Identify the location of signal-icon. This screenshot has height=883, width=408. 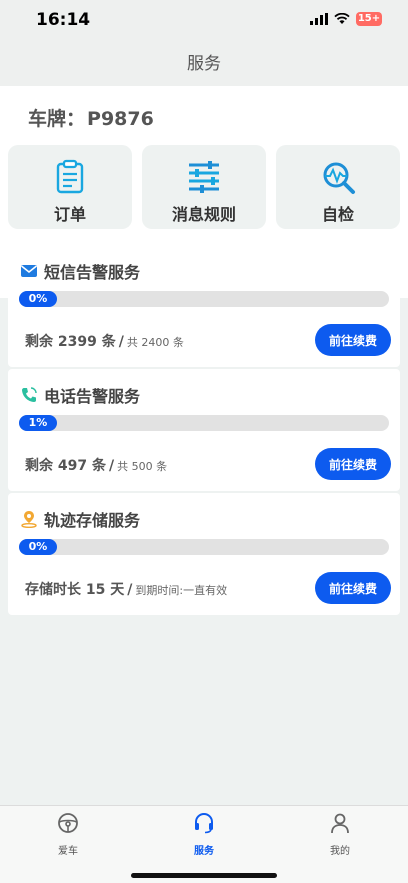
(319, 19).